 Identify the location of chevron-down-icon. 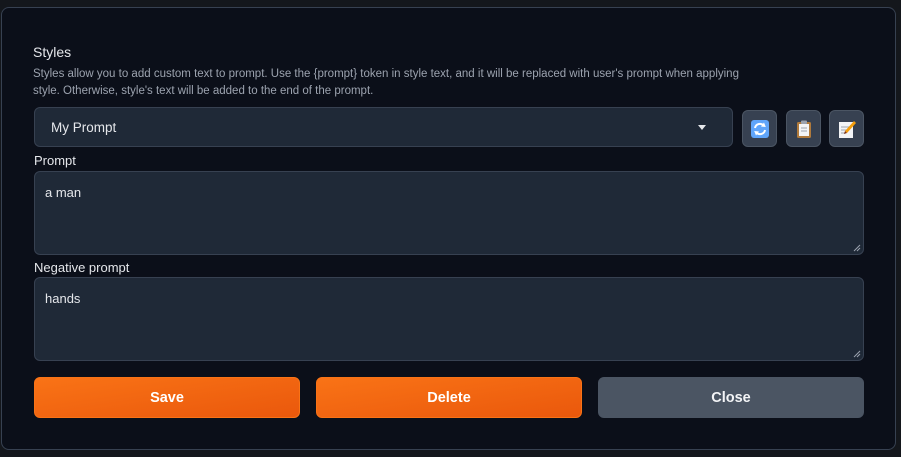
(702, 127).